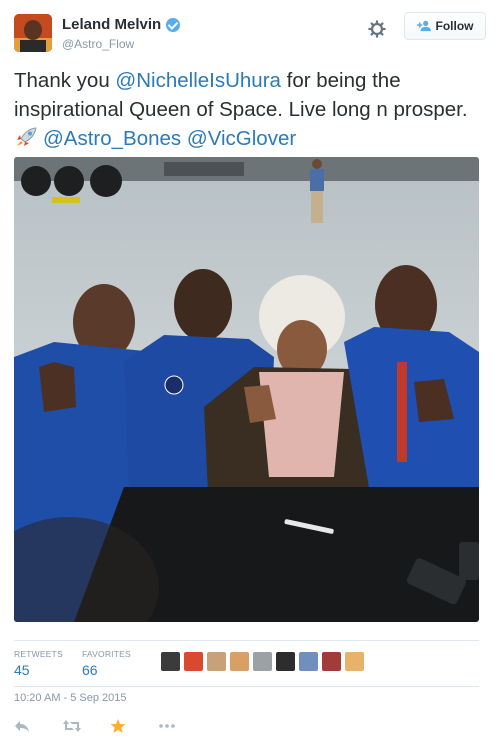 This screenshot has width=500, height=739. I want to click on favorites-stat: FAVORITES 66, so click(106, 663).